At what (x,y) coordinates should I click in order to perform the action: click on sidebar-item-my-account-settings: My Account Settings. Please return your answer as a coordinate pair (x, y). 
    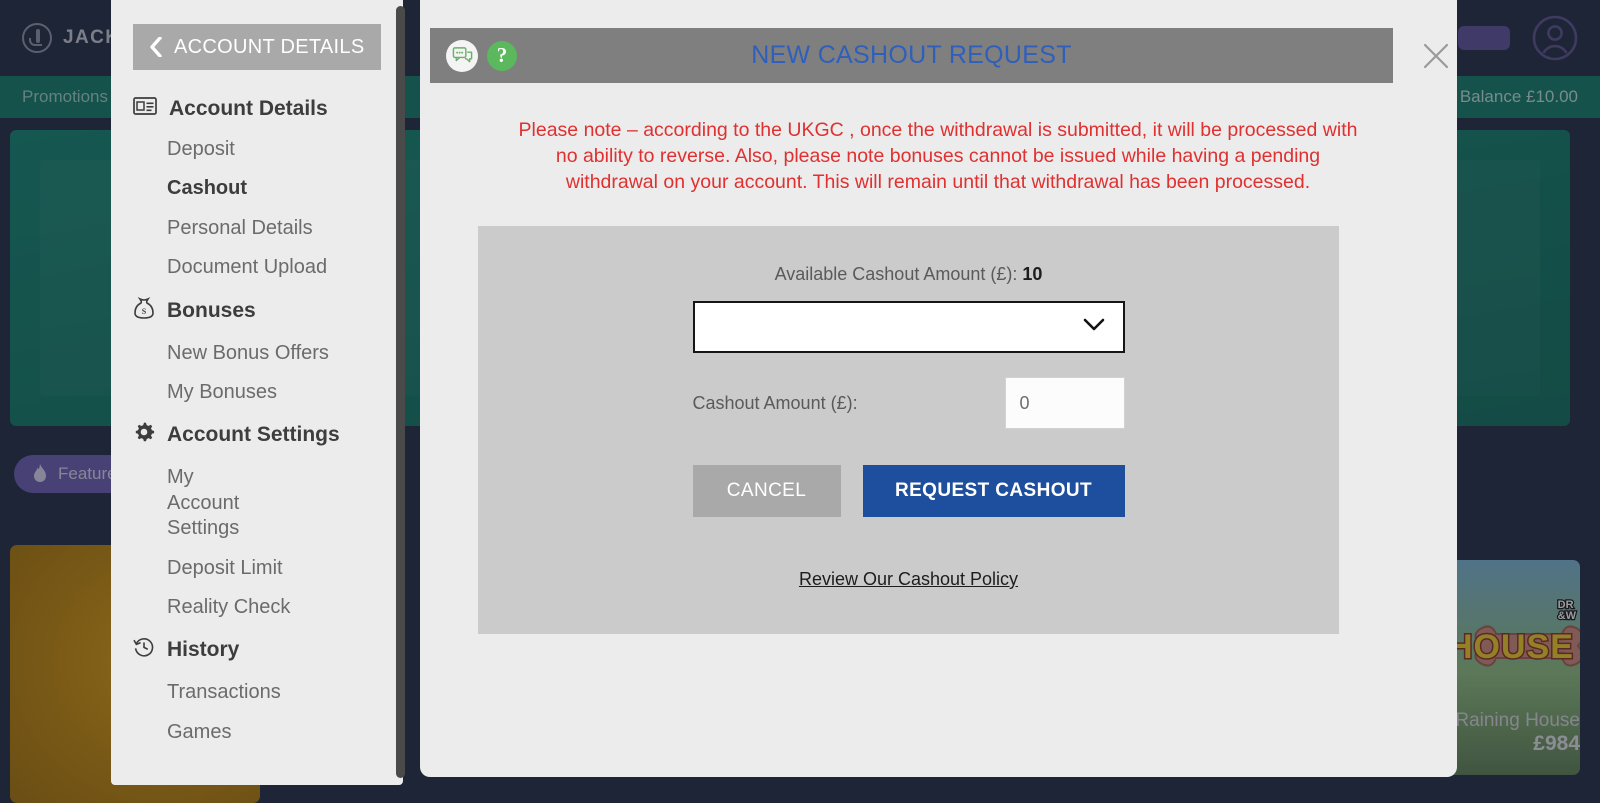
    Looking at the image, I should click on (186, 503).